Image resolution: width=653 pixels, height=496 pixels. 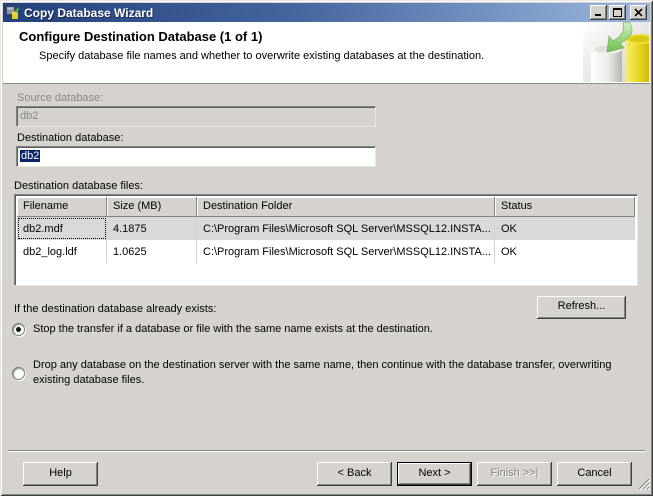 I want to click on back-button: < Back, so click(x=354, y=474).